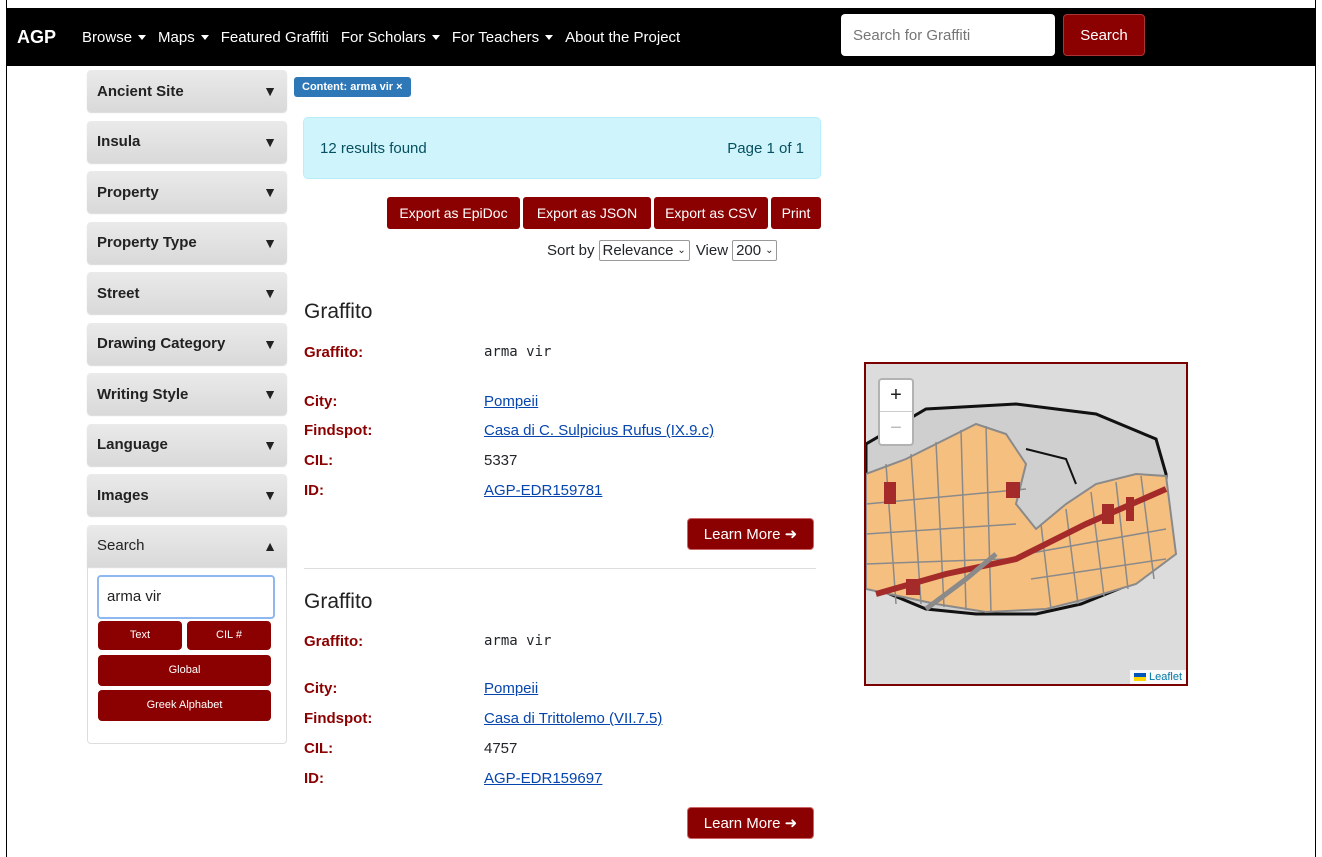 The width and height of the screenshot is (1322, 857). I want to click on zoom-in-button: +, so click(896, 396).